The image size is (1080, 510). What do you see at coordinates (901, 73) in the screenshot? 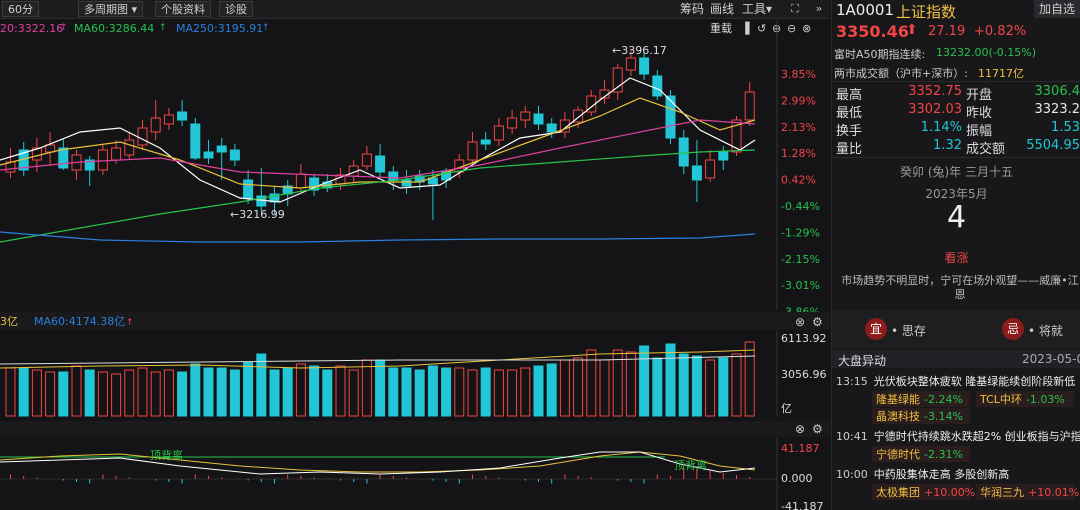
I see `turnover-label: 两市成交额（沪市+深市）:` at bounding box center [901, 73].